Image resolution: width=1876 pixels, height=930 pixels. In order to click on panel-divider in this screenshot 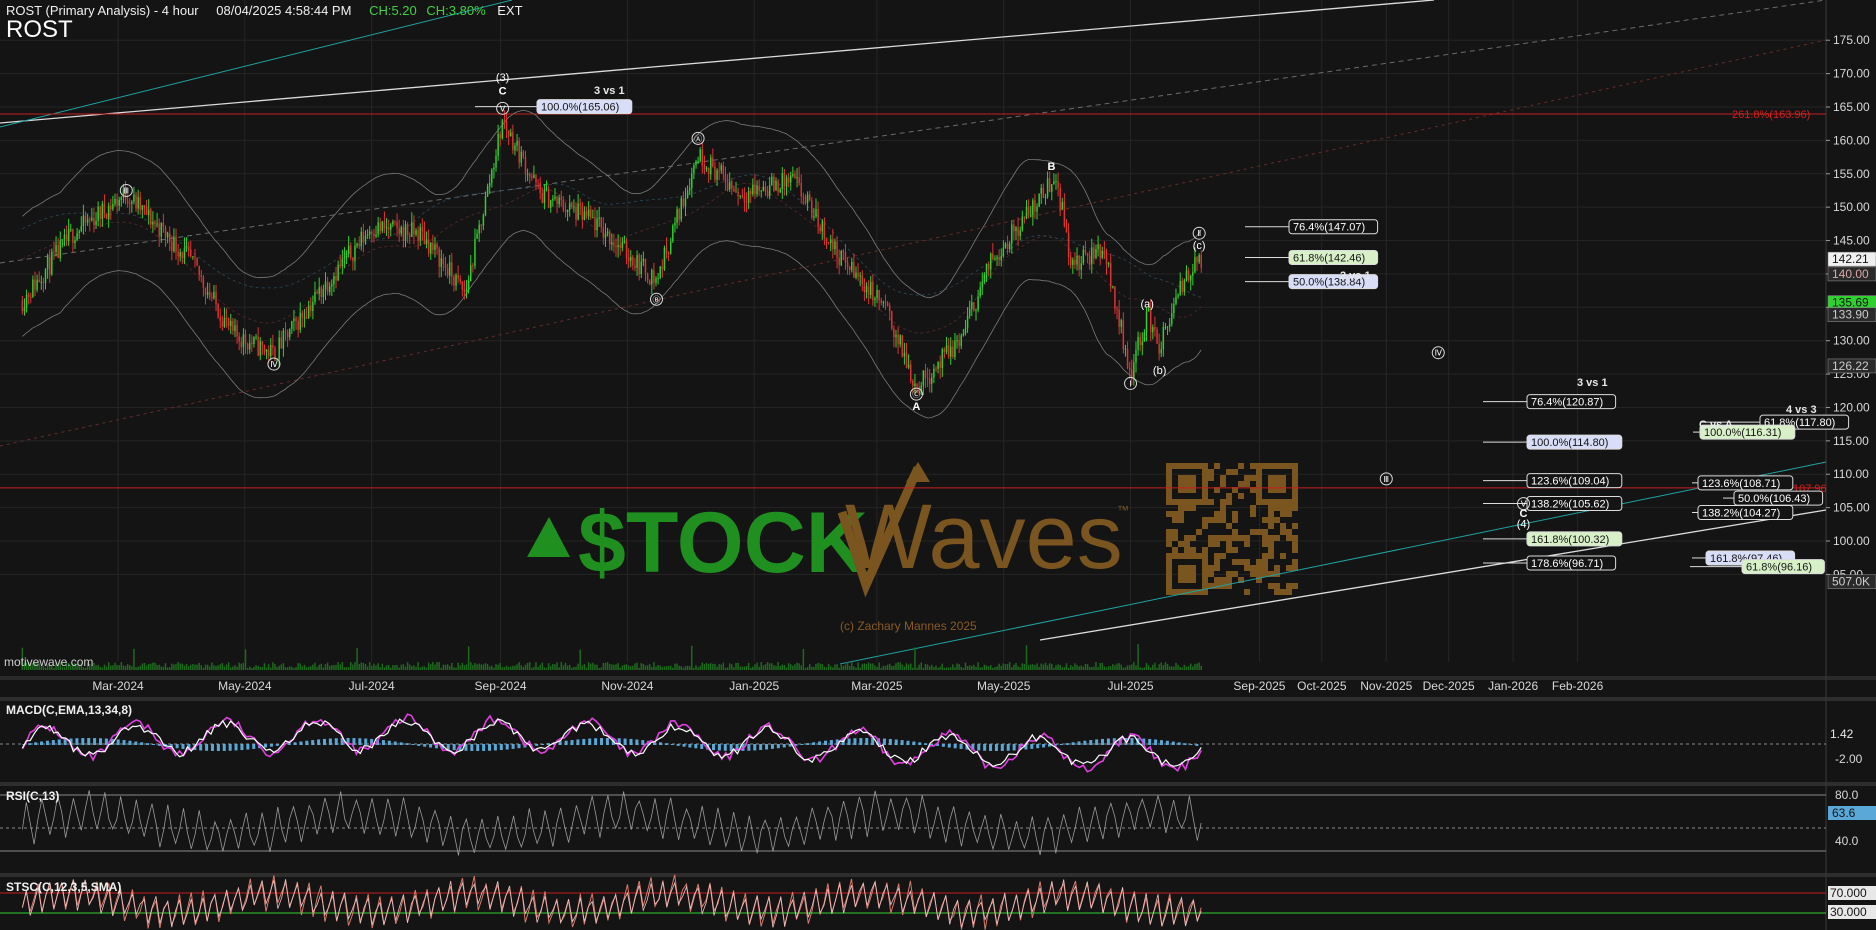, I will do `click(938, 875)`.